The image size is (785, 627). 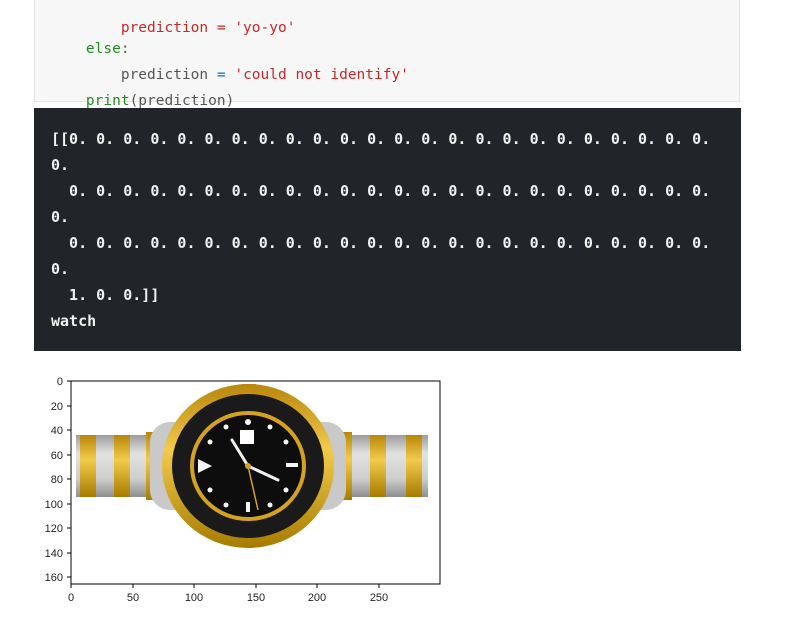 What do you see at coordinates (71, 598) in the screenshot?
I see `x-tick-label: 0` at bounding box center [71, 598].